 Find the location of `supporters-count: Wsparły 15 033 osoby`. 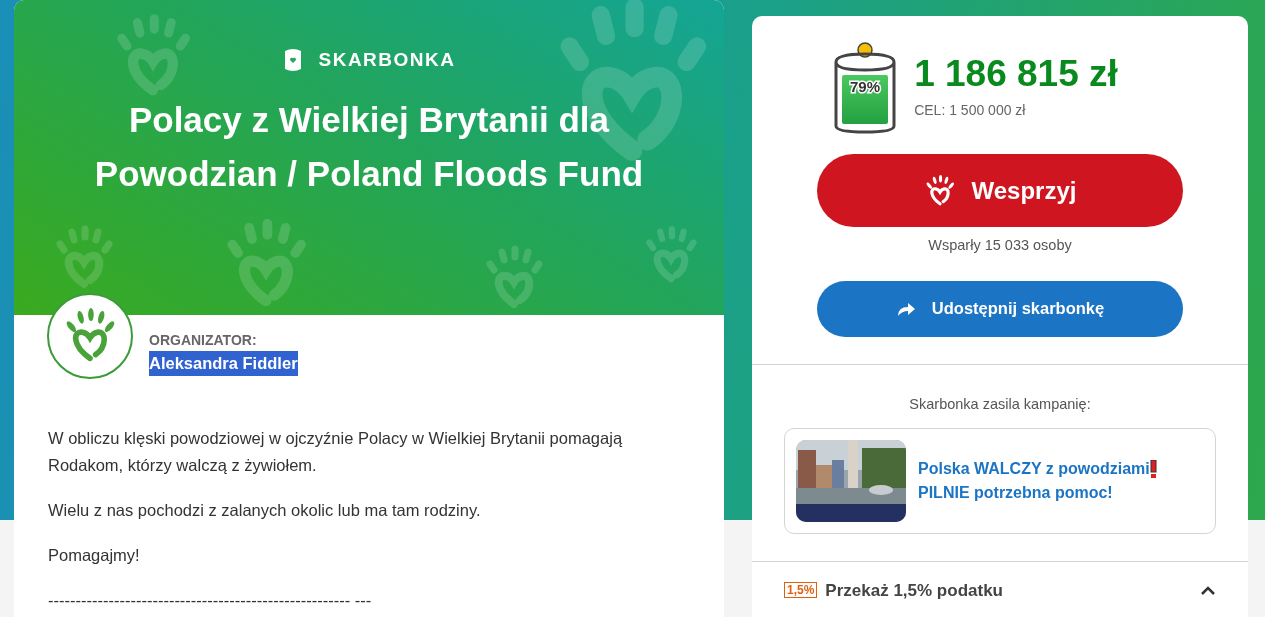

supporters-count: Wsparły 15 033 osoby is located at coordinates (1000, 245).